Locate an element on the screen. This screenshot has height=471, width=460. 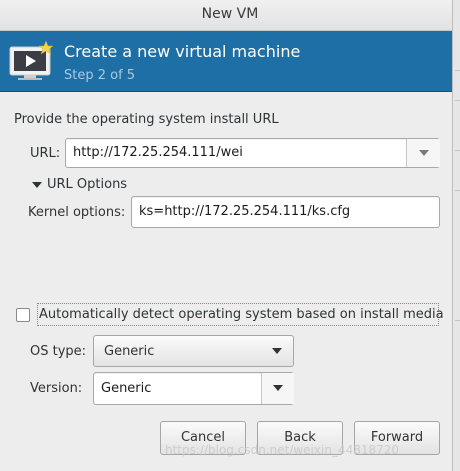
wizard-step: Step 2 of 5 is located at coordinates (100, 75).